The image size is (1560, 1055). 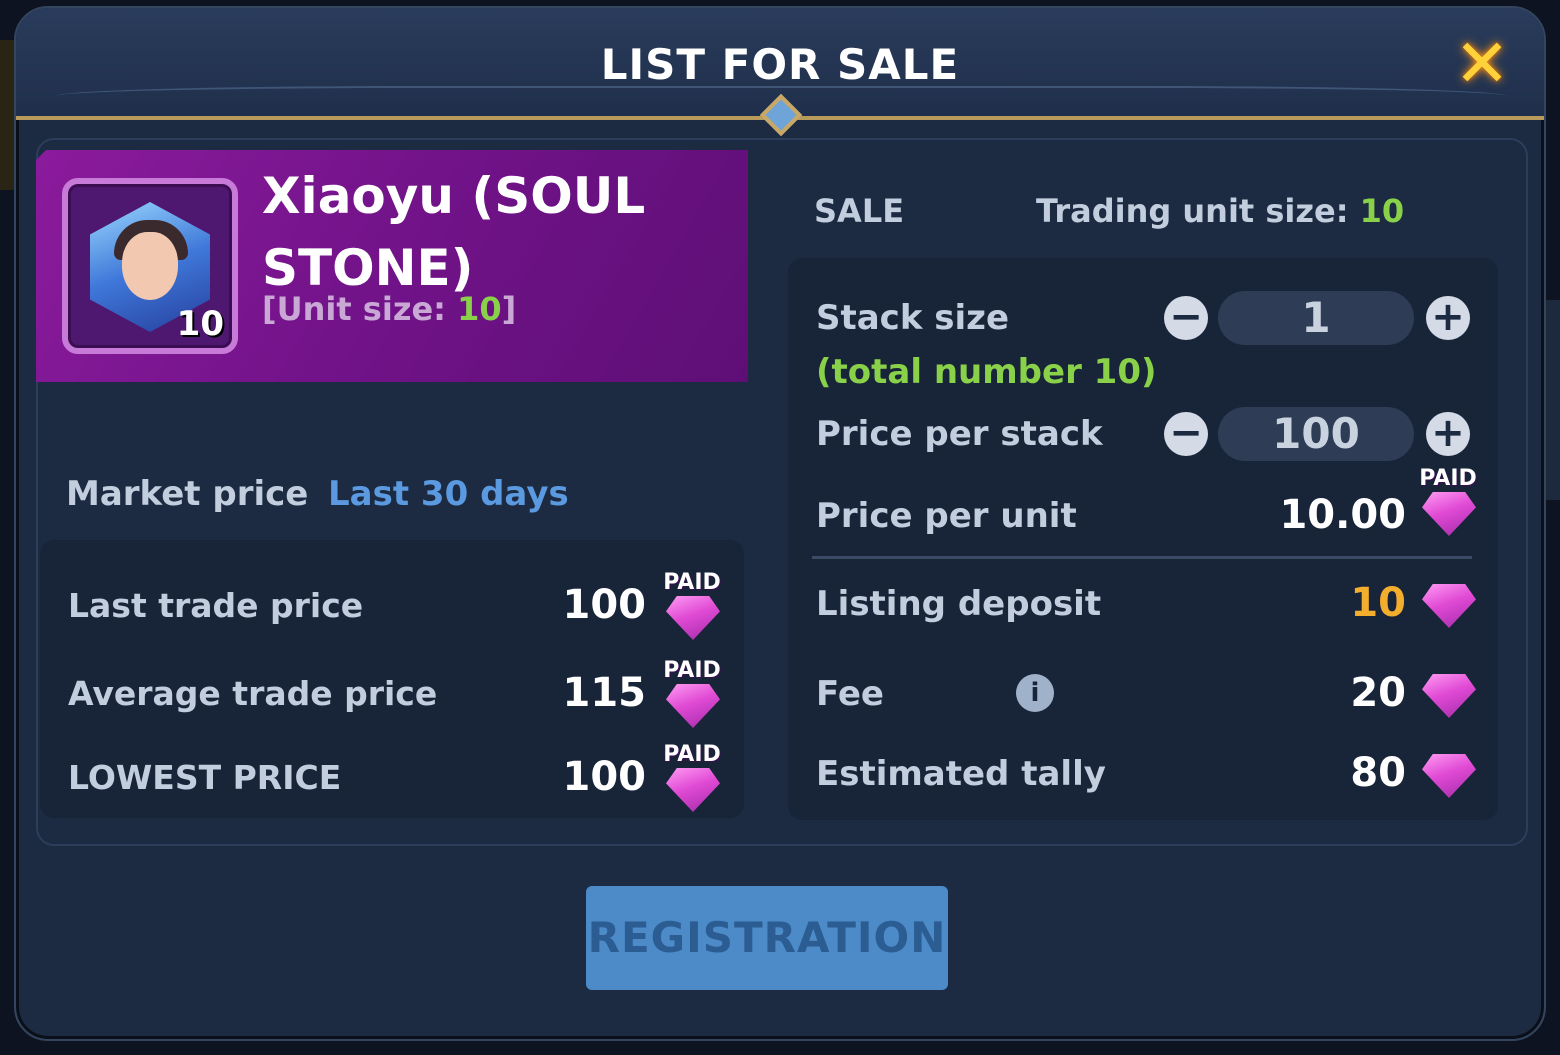 I want to click on item-icon: 10, so click(x=150, y=266).